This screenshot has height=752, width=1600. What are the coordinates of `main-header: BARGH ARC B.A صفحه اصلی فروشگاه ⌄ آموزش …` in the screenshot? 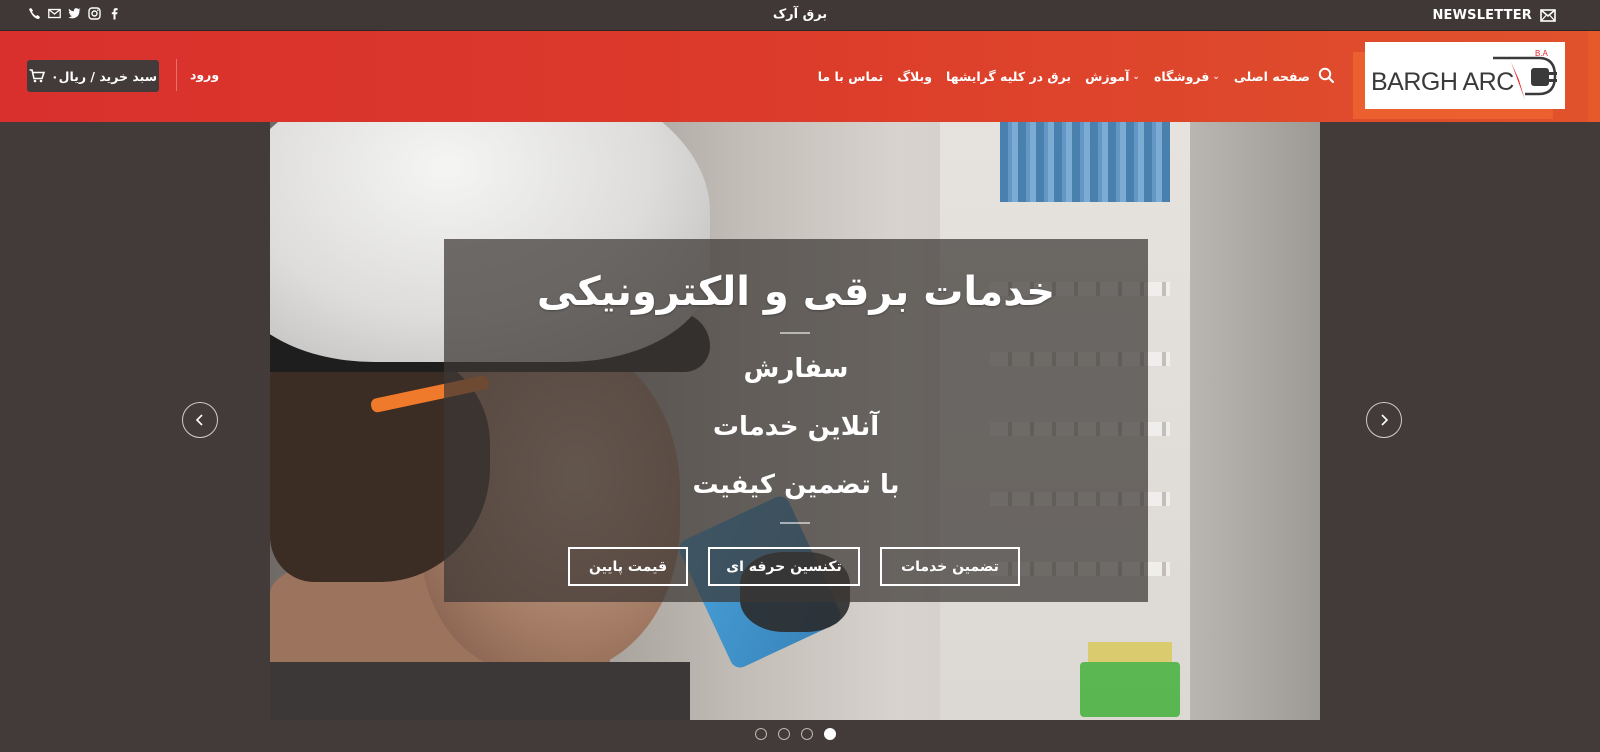 It's located at (800, 76).